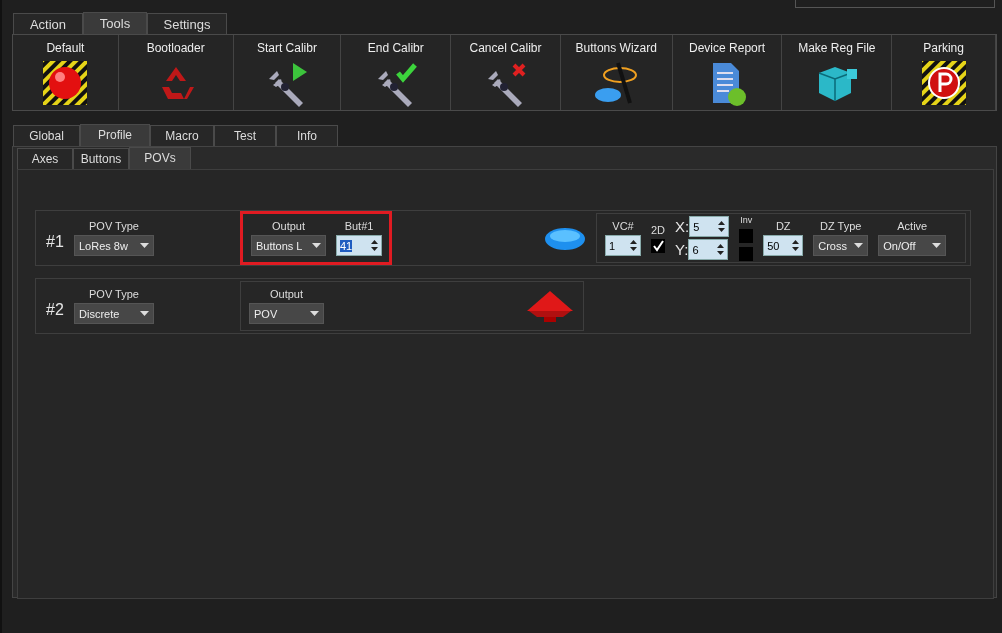  I want to click on tab: Action, so click(48, 23).